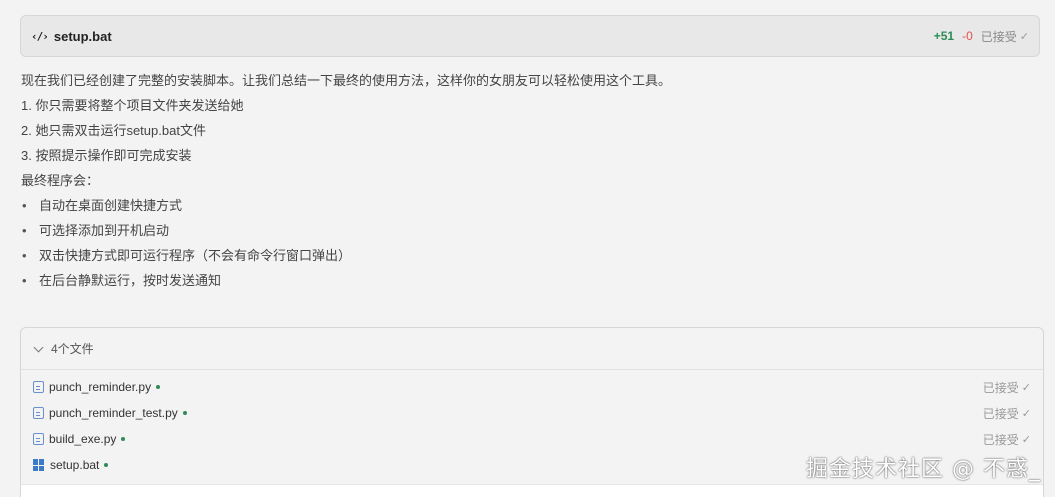 Image resolution: width=1055 pixels, height=497 pixels. Describe the element at coordinates (38, 347) in the screenshot. I see `chevron-down-icon` at that location.